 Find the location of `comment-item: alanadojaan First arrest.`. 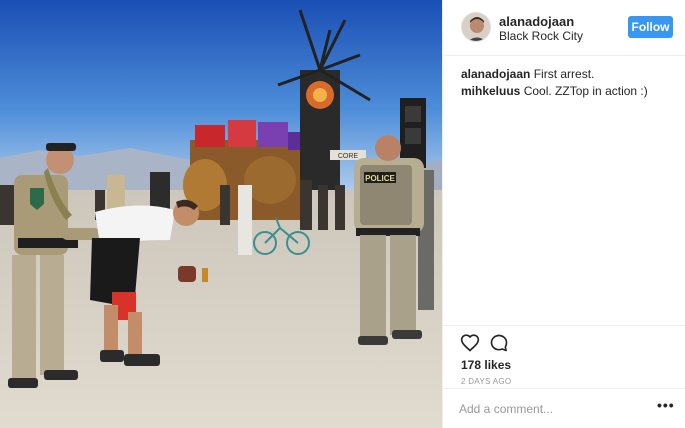

comment-item: alanadojaan First arrest. is located at coordinates (568, 74).